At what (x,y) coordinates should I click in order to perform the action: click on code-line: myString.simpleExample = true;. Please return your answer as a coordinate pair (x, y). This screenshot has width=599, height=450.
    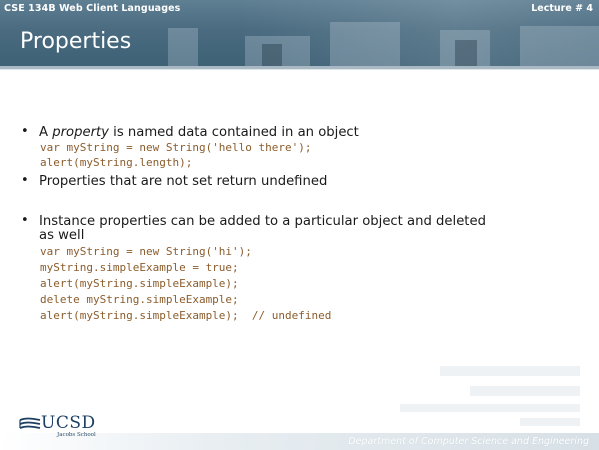
    Looking at the image, I should click on (139, 267).